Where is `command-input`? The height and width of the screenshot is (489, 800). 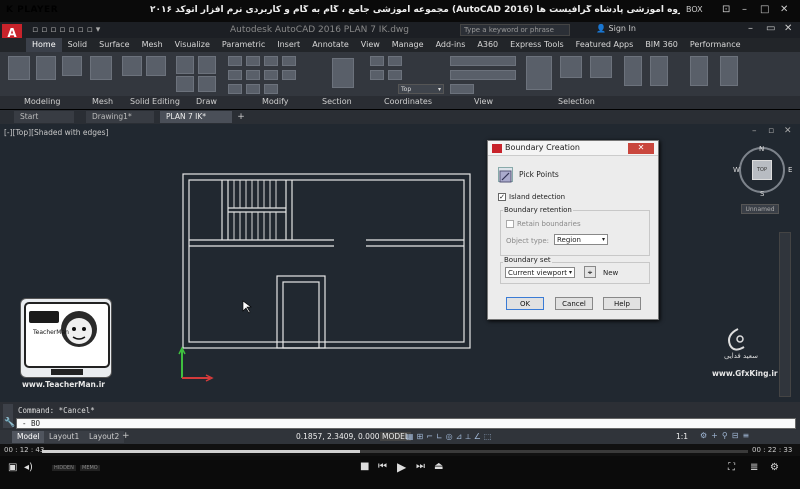 command-input is located at coordinates (406, 423).